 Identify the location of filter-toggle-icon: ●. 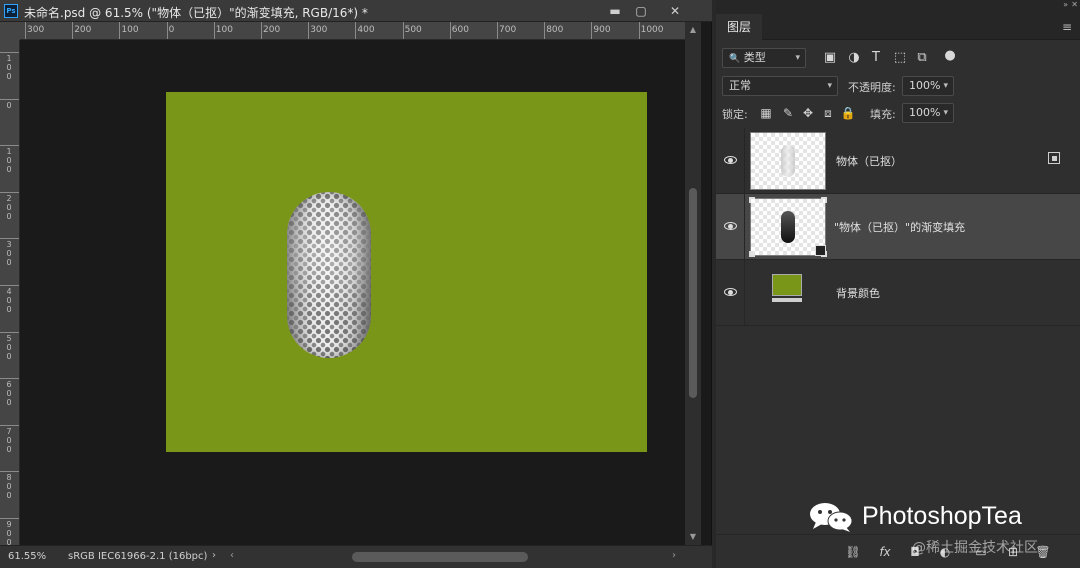
(950, 56).